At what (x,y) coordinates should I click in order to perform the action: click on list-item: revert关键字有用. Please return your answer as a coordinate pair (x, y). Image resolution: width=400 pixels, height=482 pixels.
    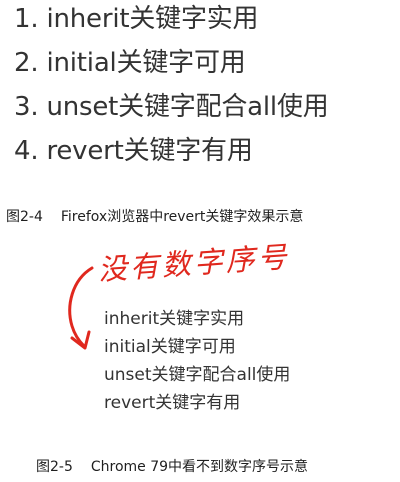
    Looking at the image, I should click on (172, 403).